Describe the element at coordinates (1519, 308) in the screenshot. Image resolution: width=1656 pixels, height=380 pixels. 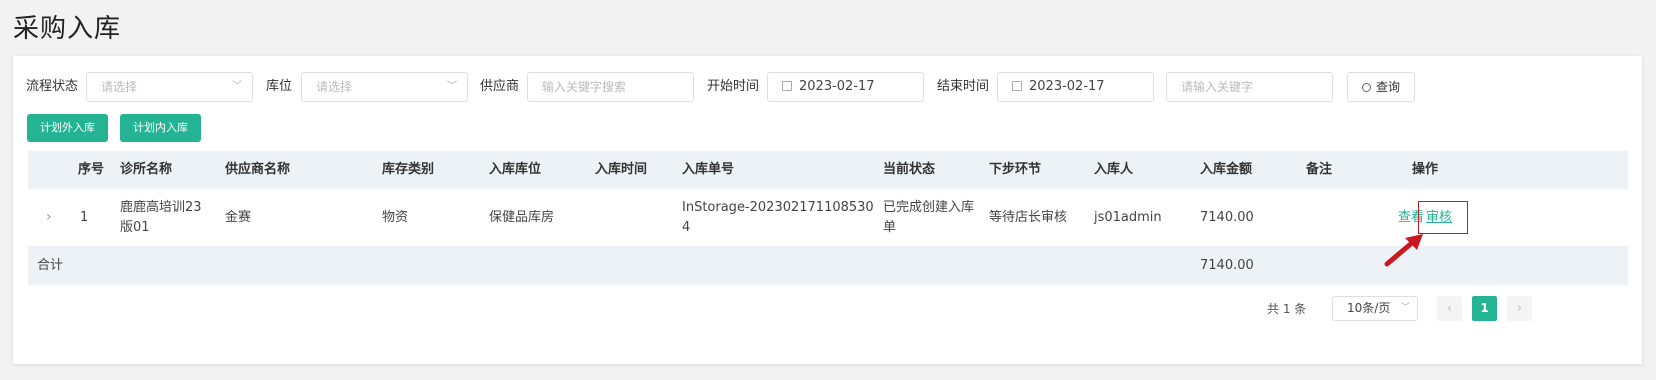
I see `next-page-button: ›` at that location.